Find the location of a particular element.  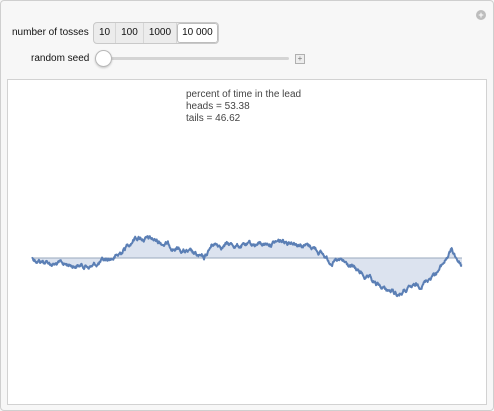

tosses-selector: 10 100 1000 10 000 is located at coordinates (156, 33).